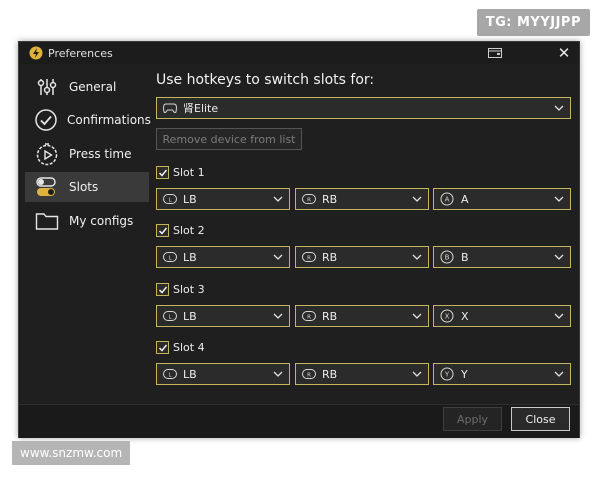 The image size is (600, 480). I want to click on slot-1-third-button-select: A A, so click(502, 199).